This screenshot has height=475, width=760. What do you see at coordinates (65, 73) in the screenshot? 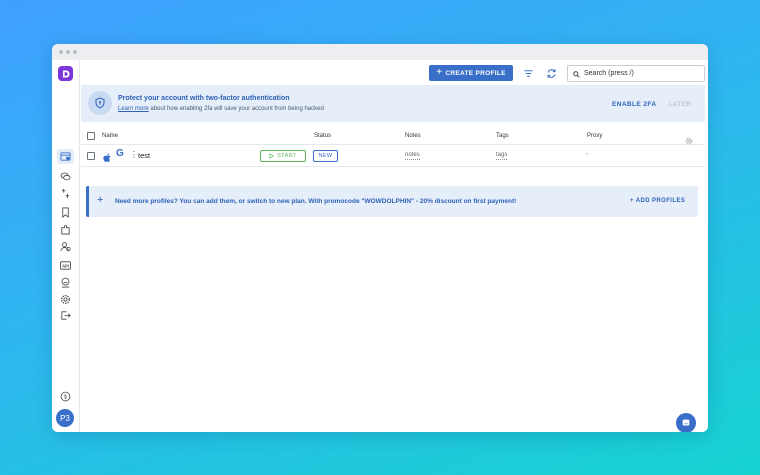
I see `dolphin-logo` at bounding box center [65, 73].